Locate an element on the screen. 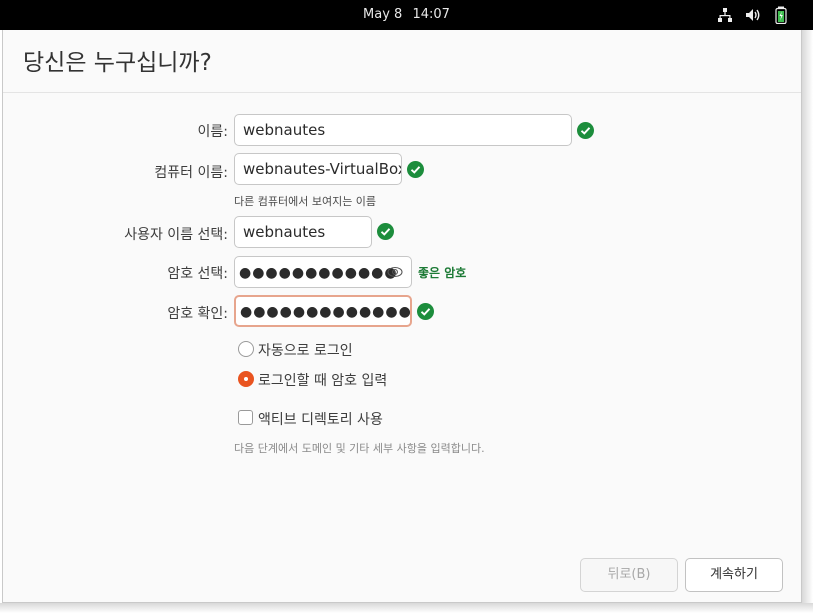 The width and height of the screenshot is (813, 613). show-password-icon is located at coordinates (395, 272).